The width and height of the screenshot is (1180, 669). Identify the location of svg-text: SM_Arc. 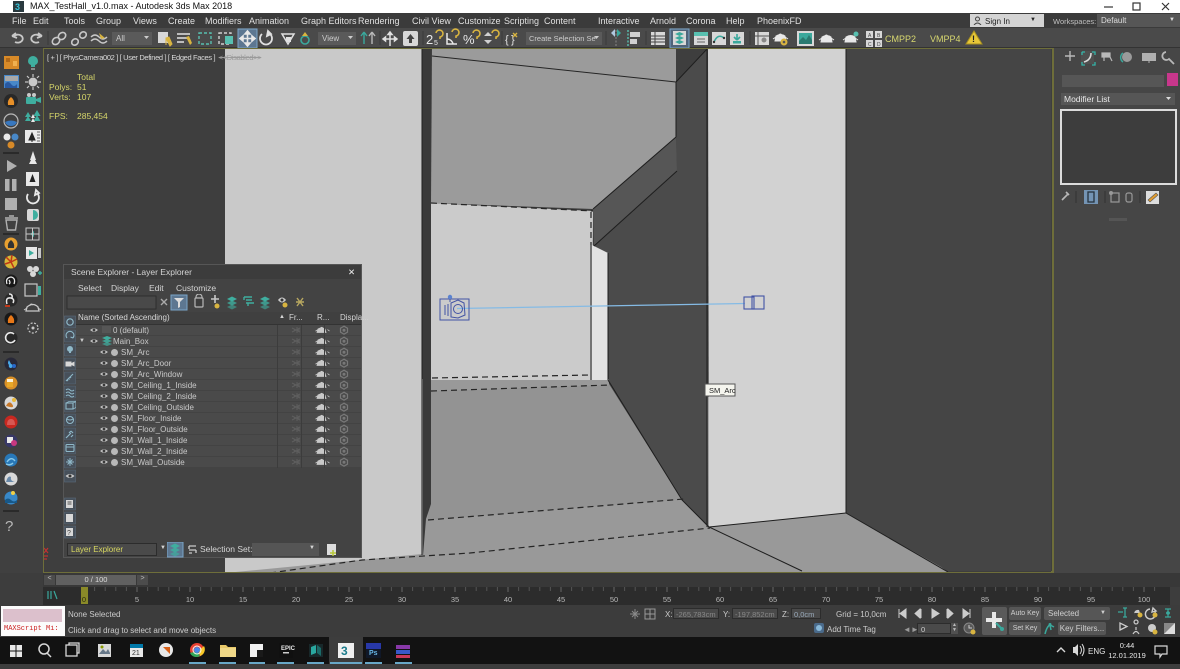
(722, 390).